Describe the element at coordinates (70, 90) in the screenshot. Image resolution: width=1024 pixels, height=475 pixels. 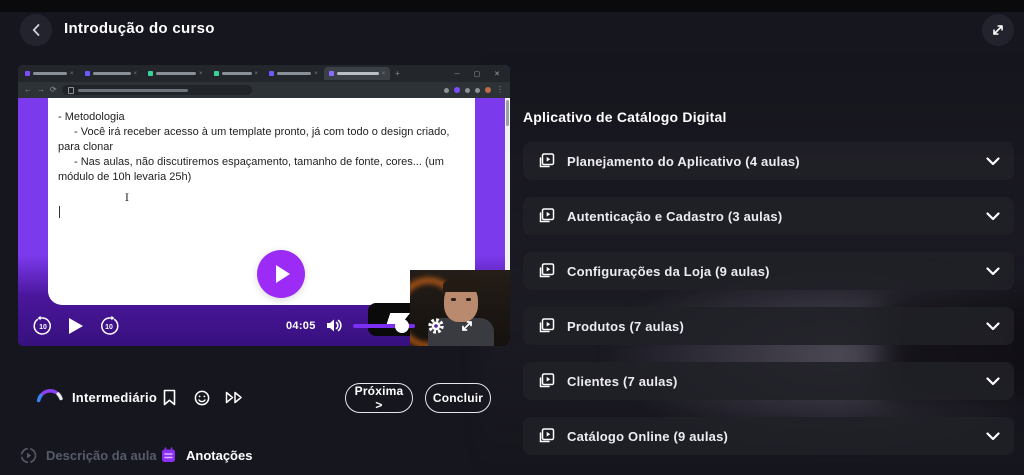
I see `lock-icon` at that location.